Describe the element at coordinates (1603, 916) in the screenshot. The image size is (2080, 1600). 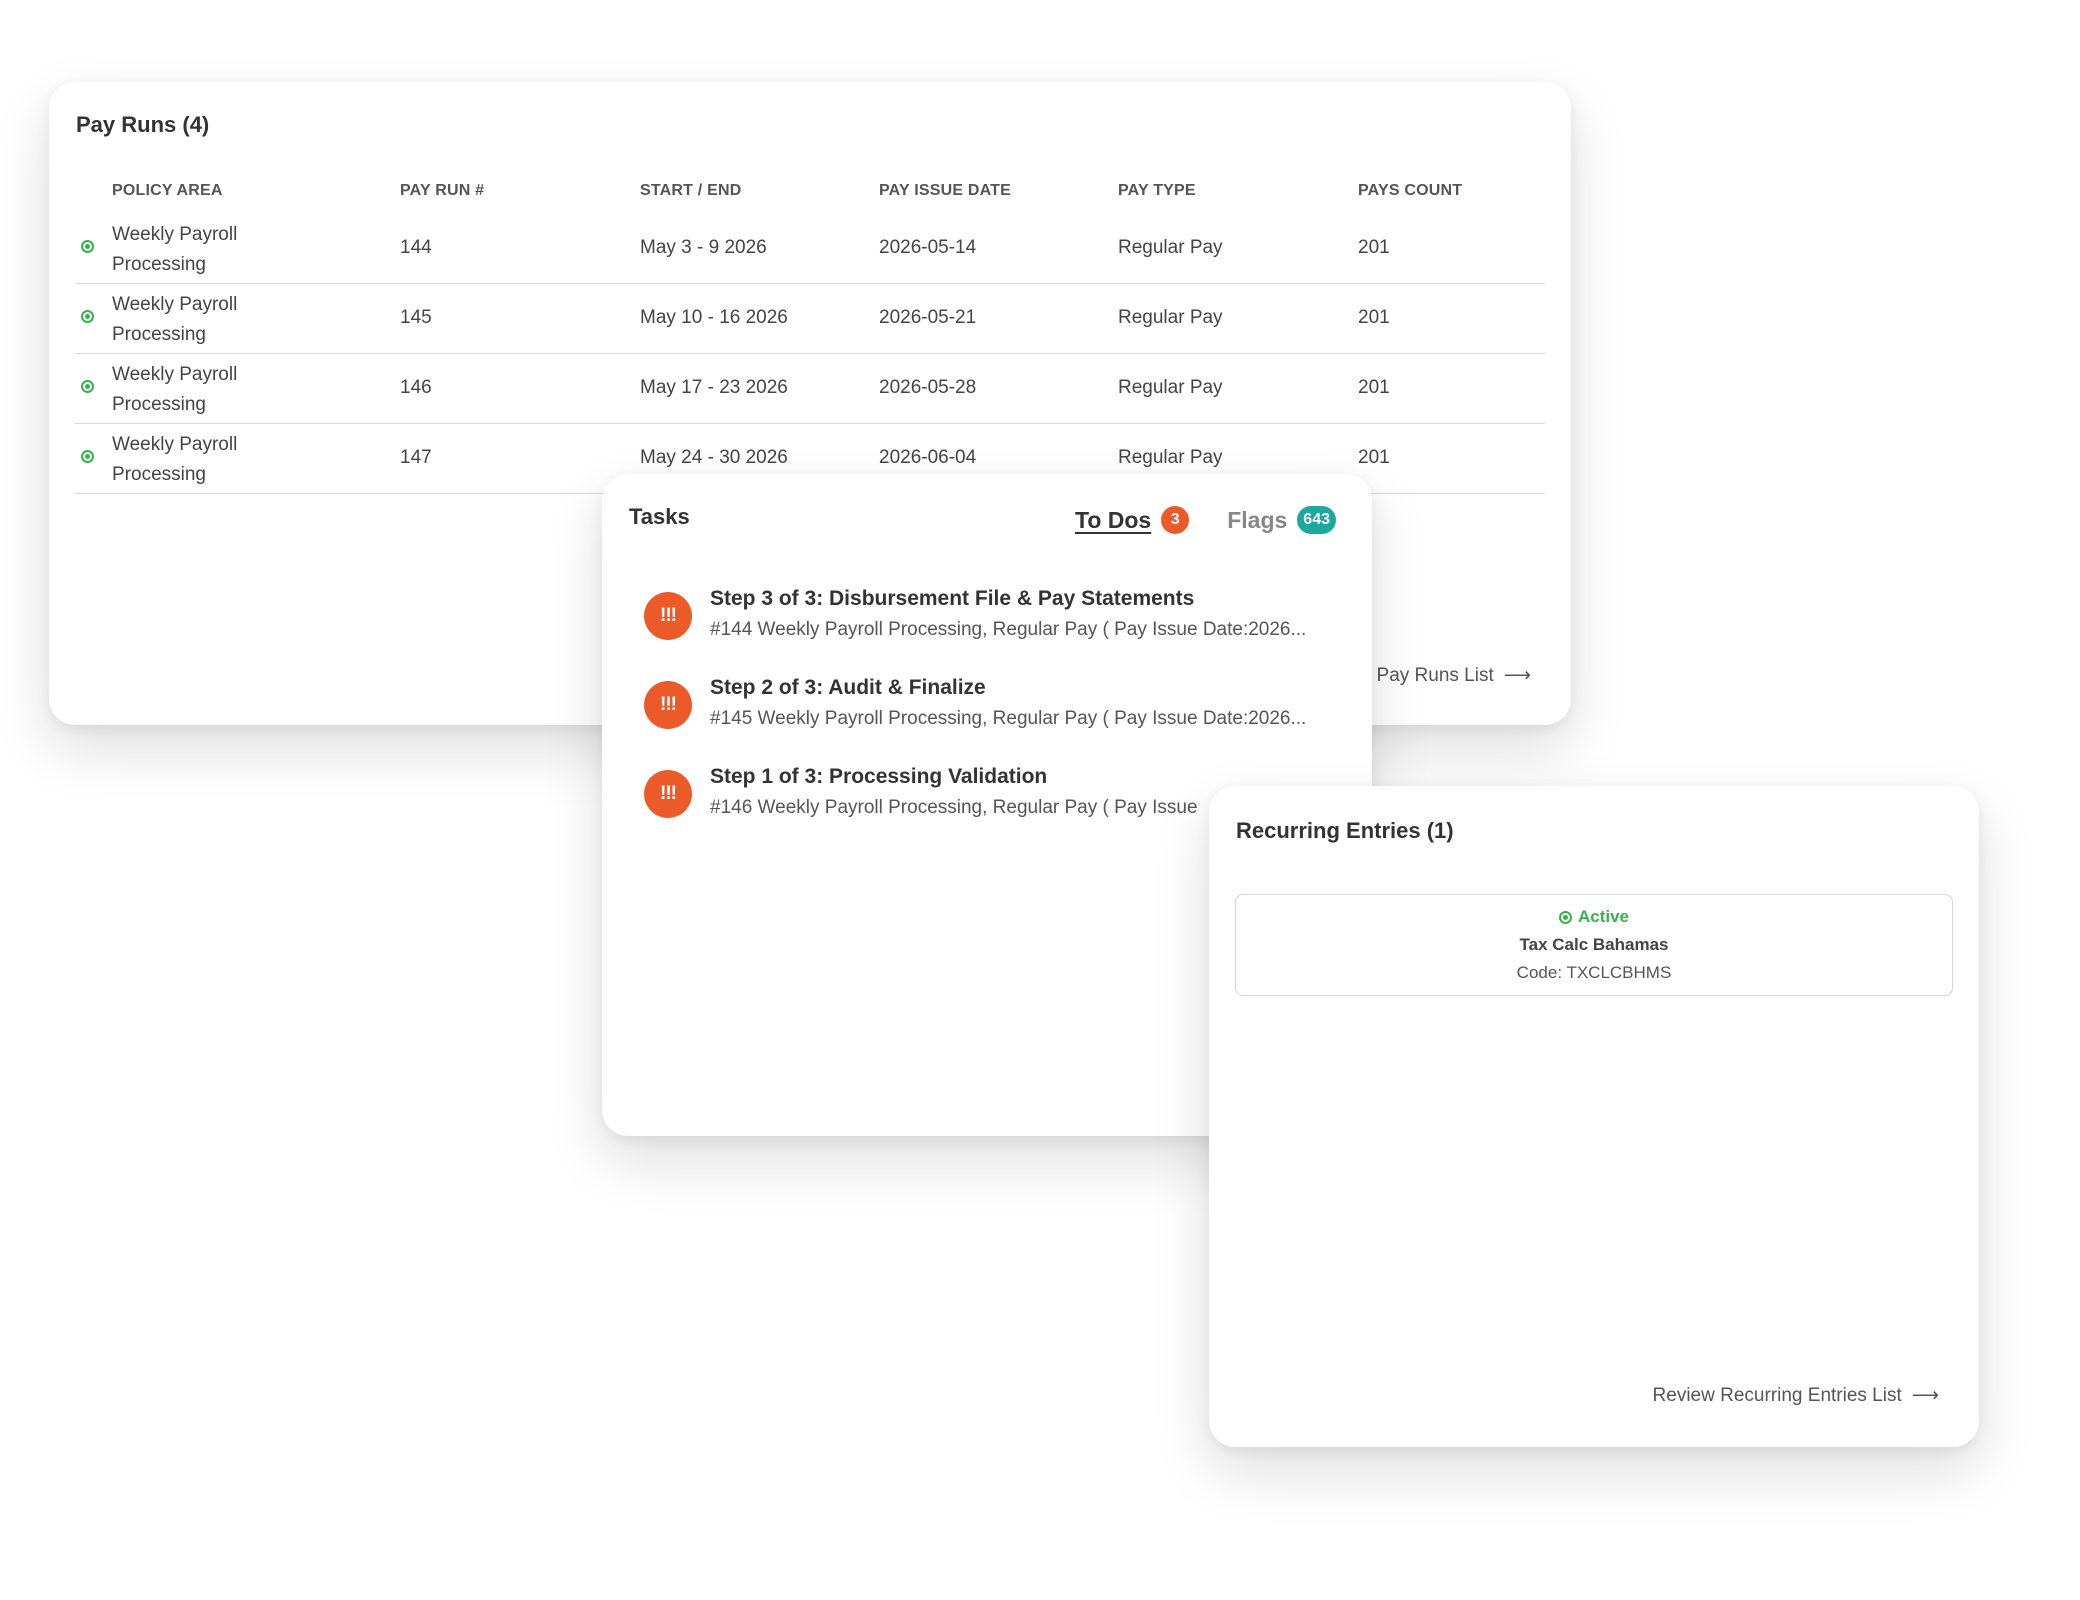
I see `entry-status-label: Active` at that location.